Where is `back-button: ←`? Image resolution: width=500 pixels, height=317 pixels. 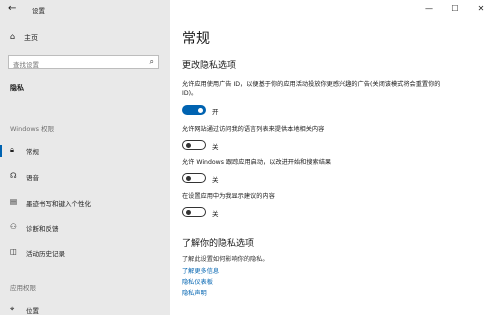 back-button: ← is located at coordinates (12, 8).